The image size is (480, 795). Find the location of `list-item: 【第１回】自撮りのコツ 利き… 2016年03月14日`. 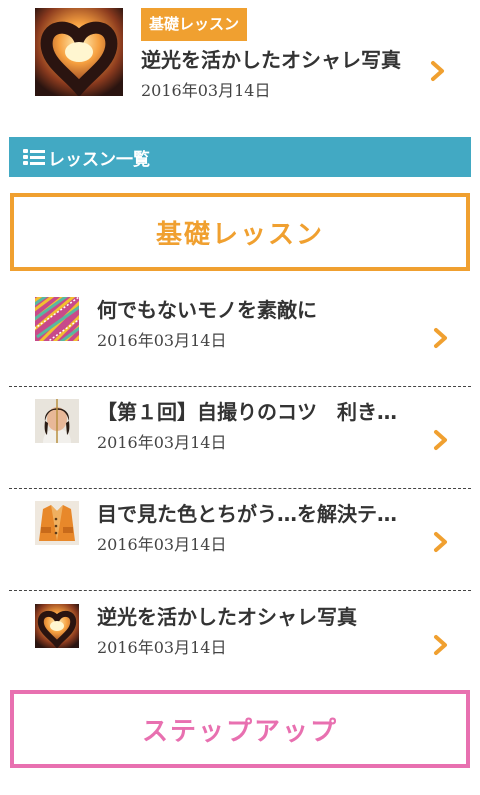

list-item: 【第１回】自撮りのコツ 利き… 2016年03月14日 is located at coordinates (240, 439).